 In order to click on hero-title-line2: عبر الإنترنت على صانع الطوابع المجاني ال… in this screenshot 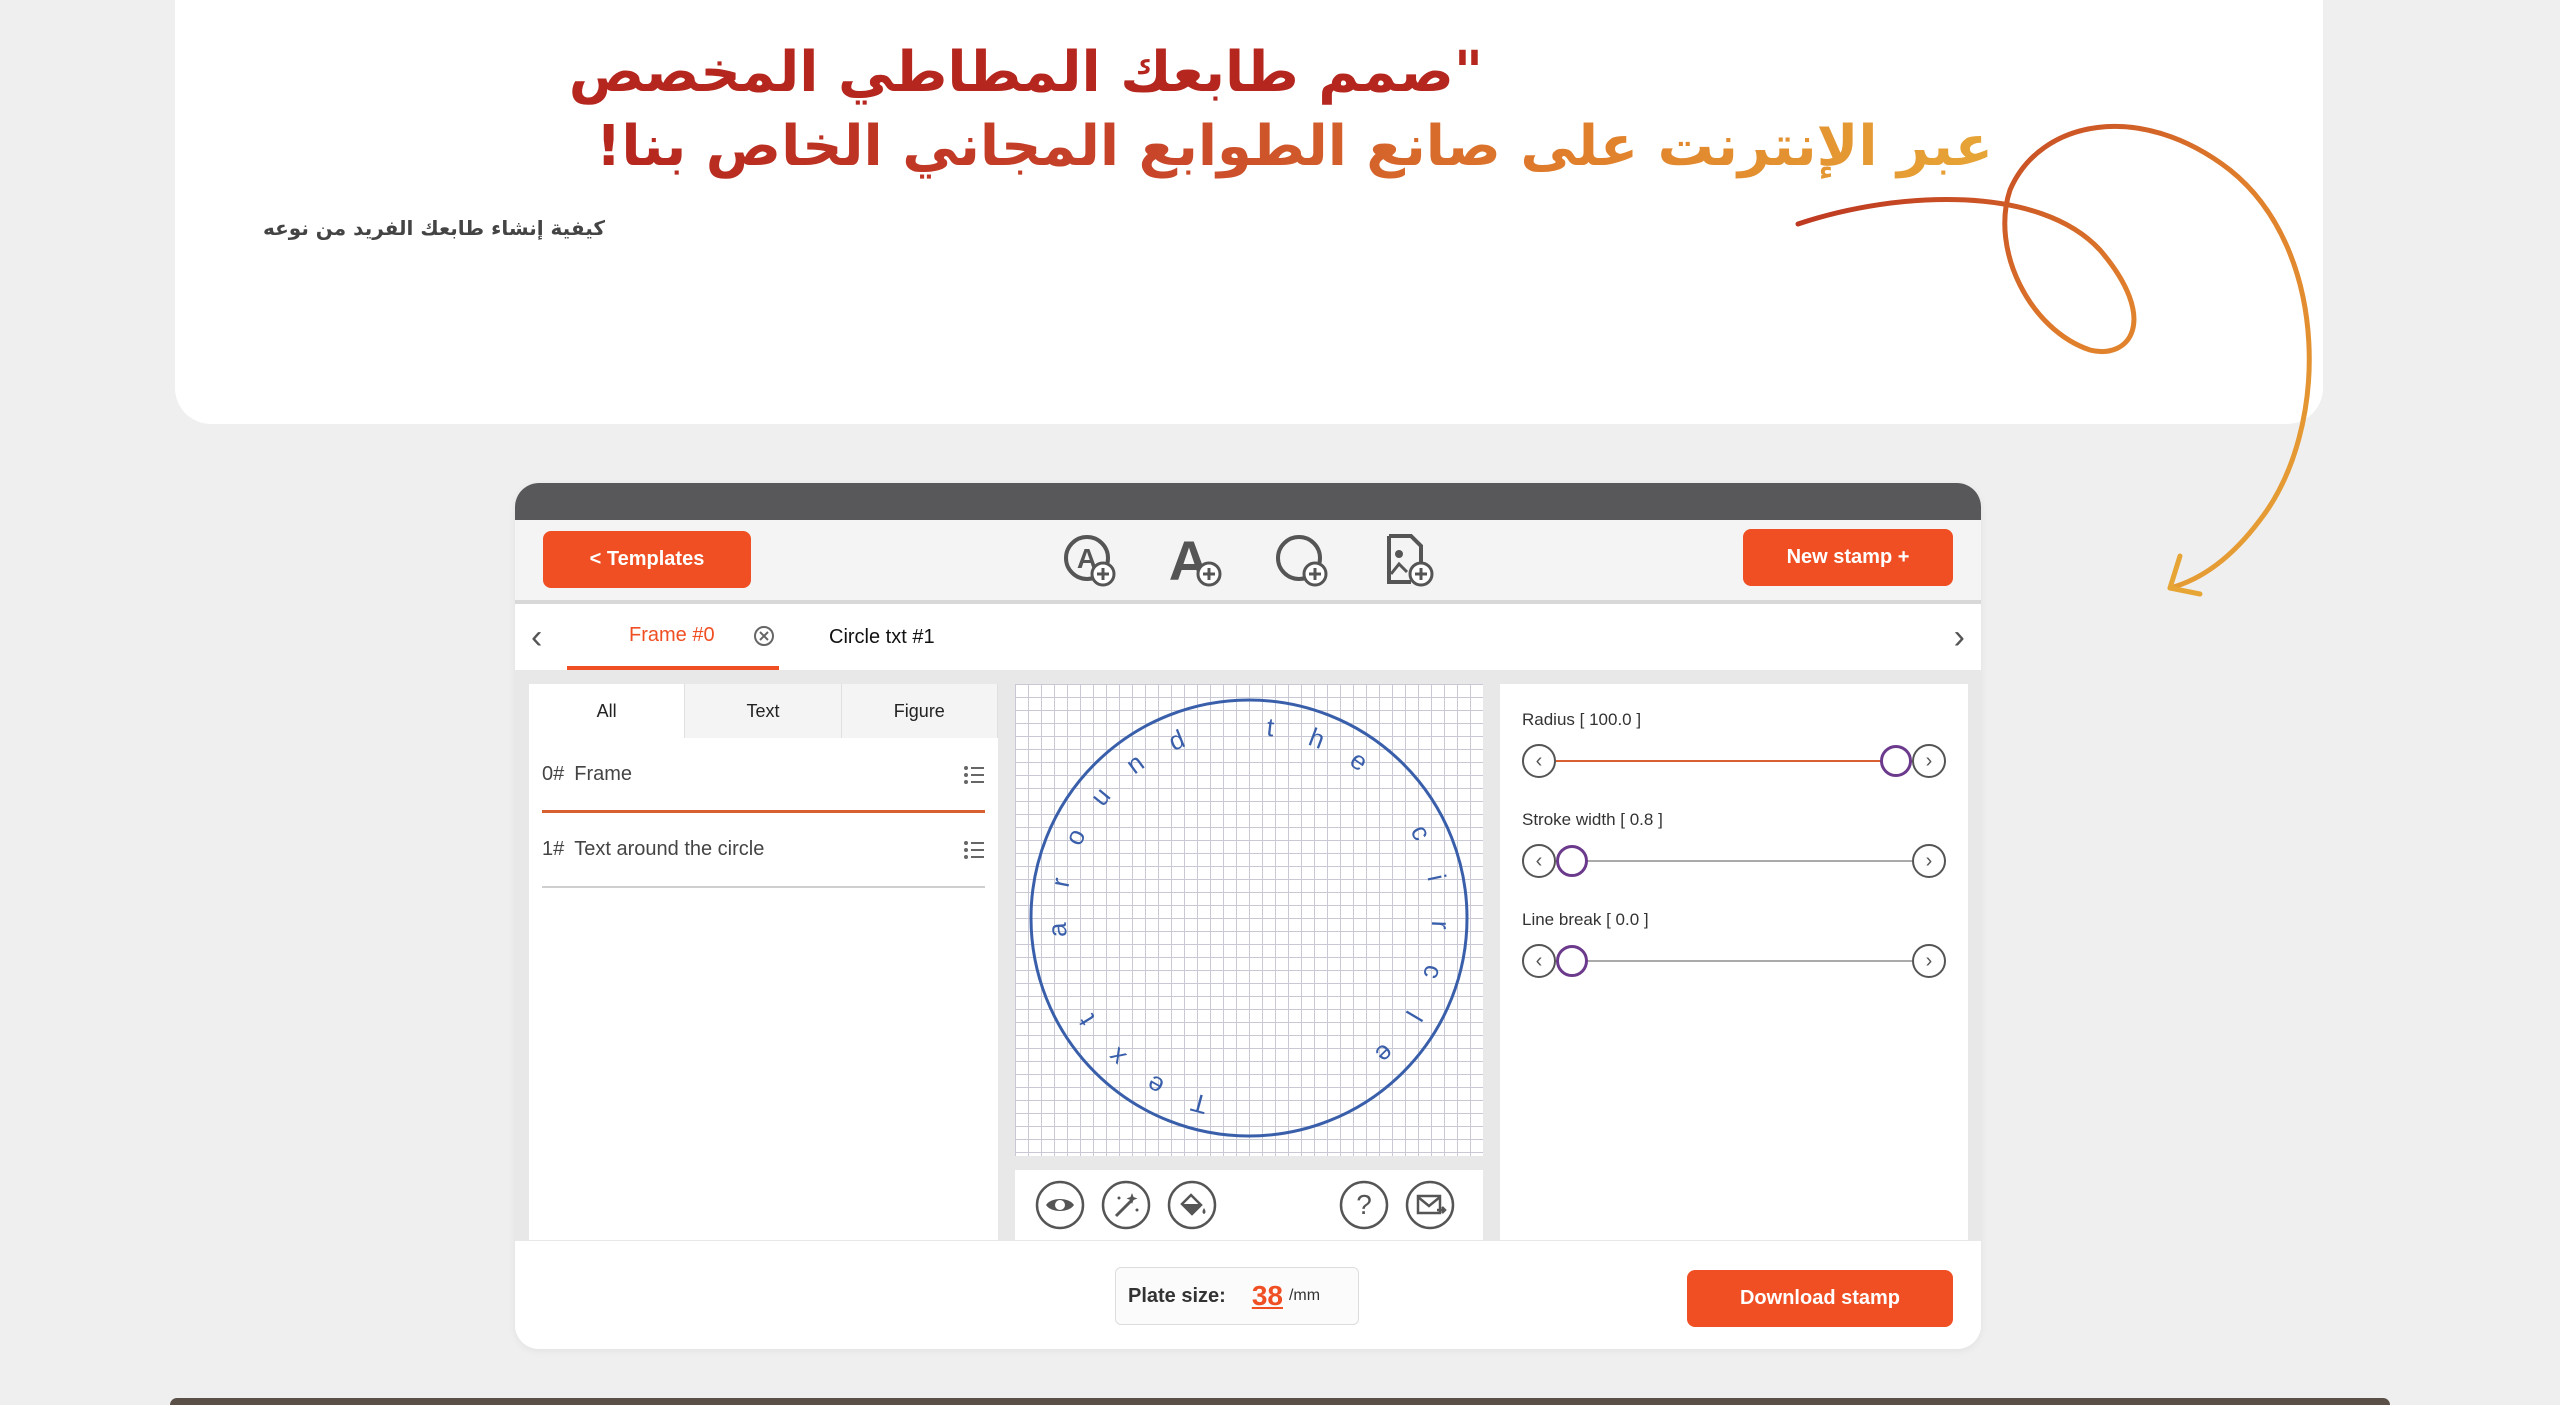, I will do `click(1294, 146)`.